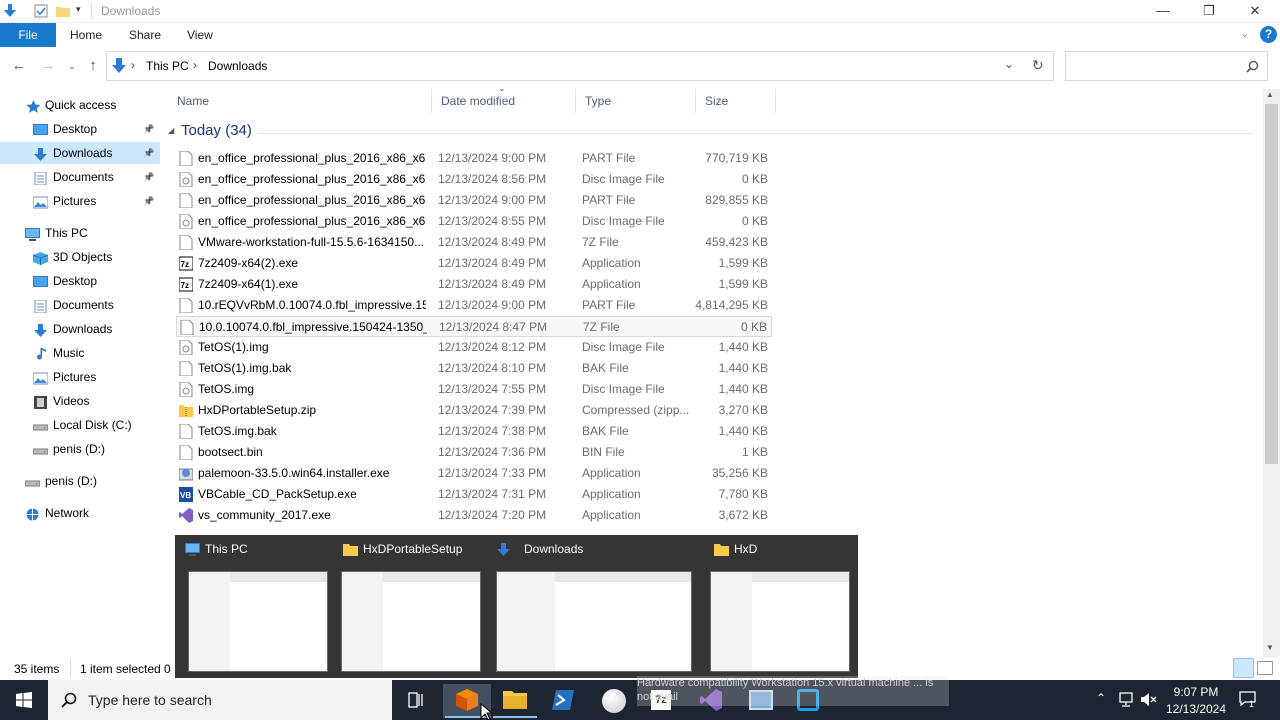 This screenshot has width=1280, height=720. I want to click on back-arrow-icon: ←, so click(19, 66).